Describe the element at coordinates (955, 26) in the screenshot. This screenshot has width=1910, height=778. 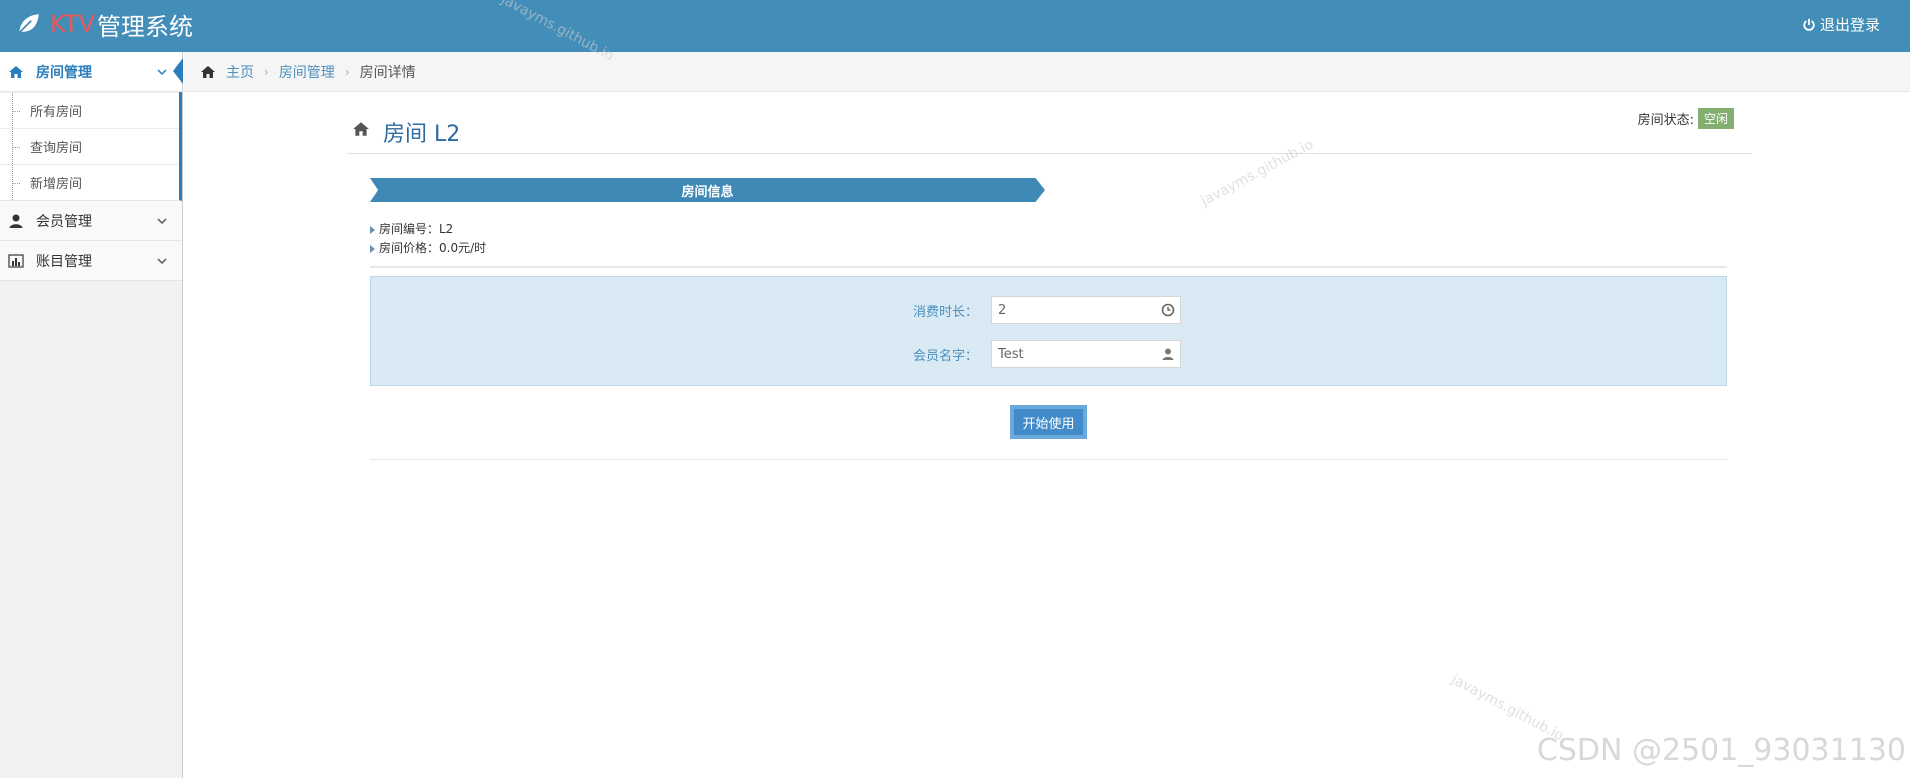
I see `top-navbar: KTV 管理系统 退出登录` at that location.